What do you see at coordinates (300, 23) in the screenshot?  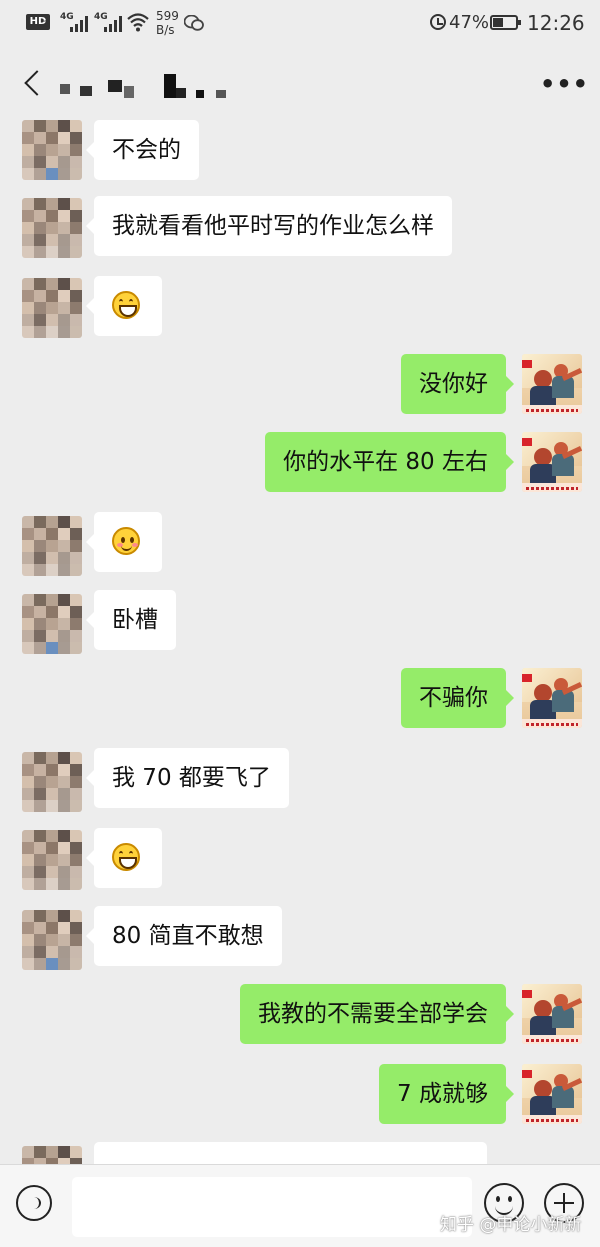 I see `status-bar: HD 2 4G 4G 599 B/s 47% 12:26` at bounding box center [300, 23].